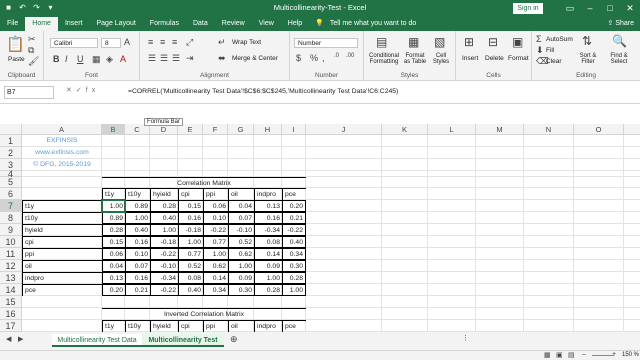 Image resolution: width=640 pixels, height=360 pixels. I want to click on row-header-10: 10, so click(11, 242).